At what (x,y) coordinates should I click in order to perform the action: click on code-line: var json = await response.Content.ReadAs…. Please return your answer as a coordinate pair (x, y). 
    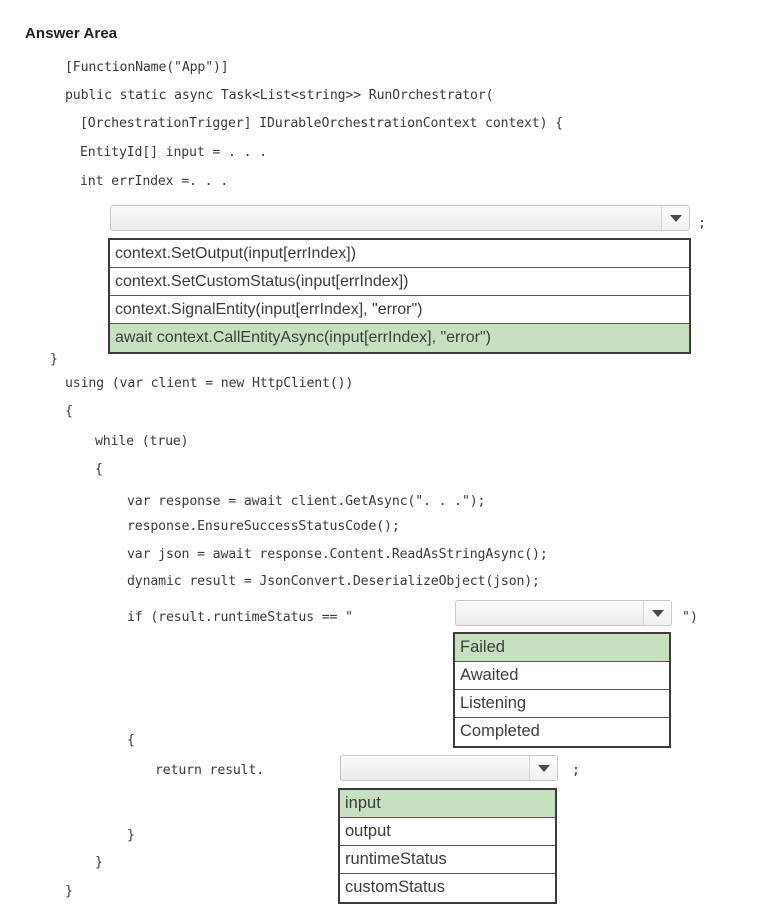
    Looking at the image, I should click on (337, 554).